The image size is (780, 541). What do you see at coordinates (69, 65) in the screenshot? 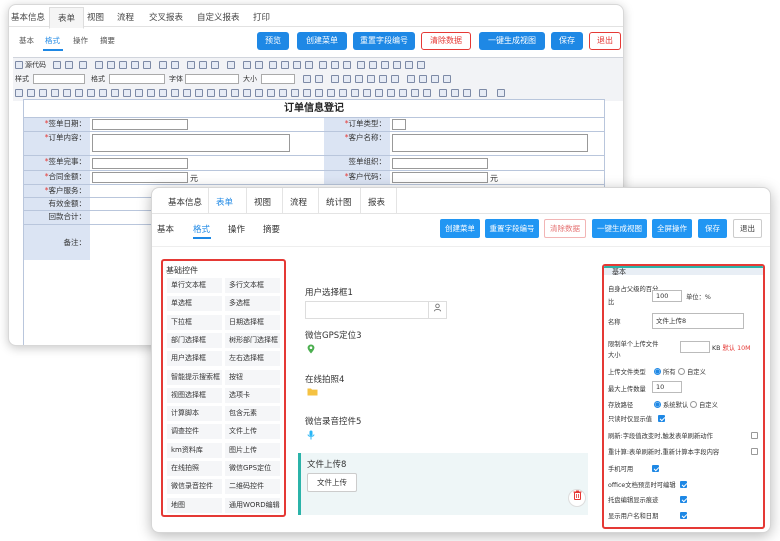
I see `preview-doc-icon` at bounding box center [69, 65].